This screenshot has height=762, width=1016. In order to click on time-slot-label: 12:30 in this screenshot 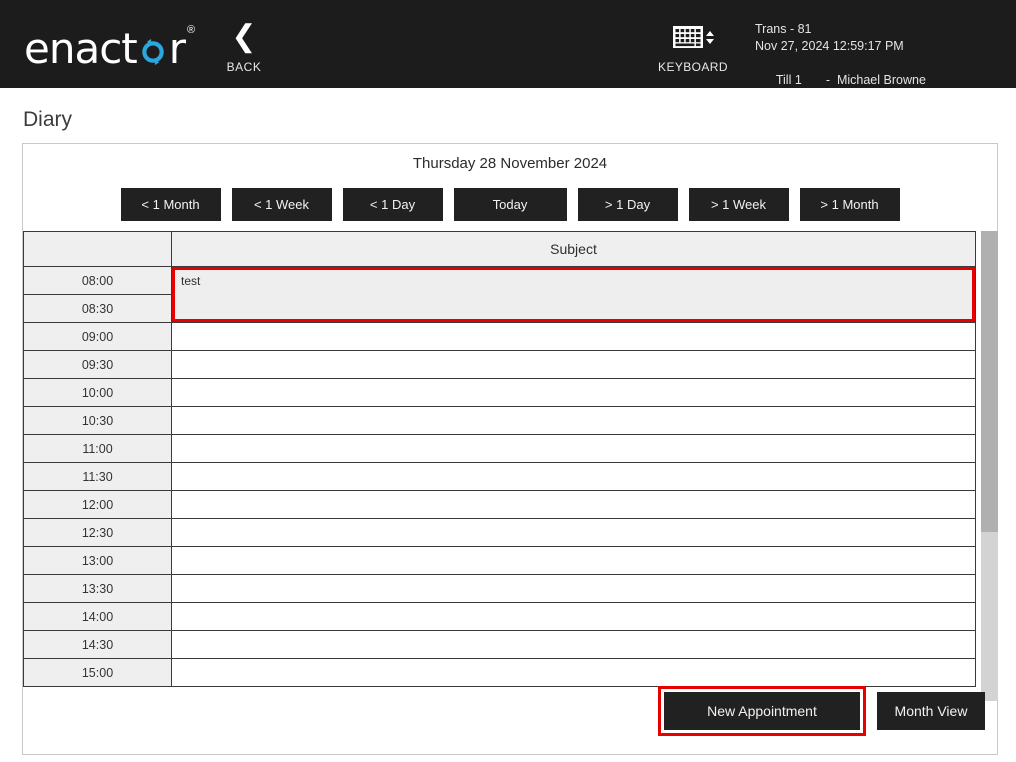, I will do `click(97, 532)`.